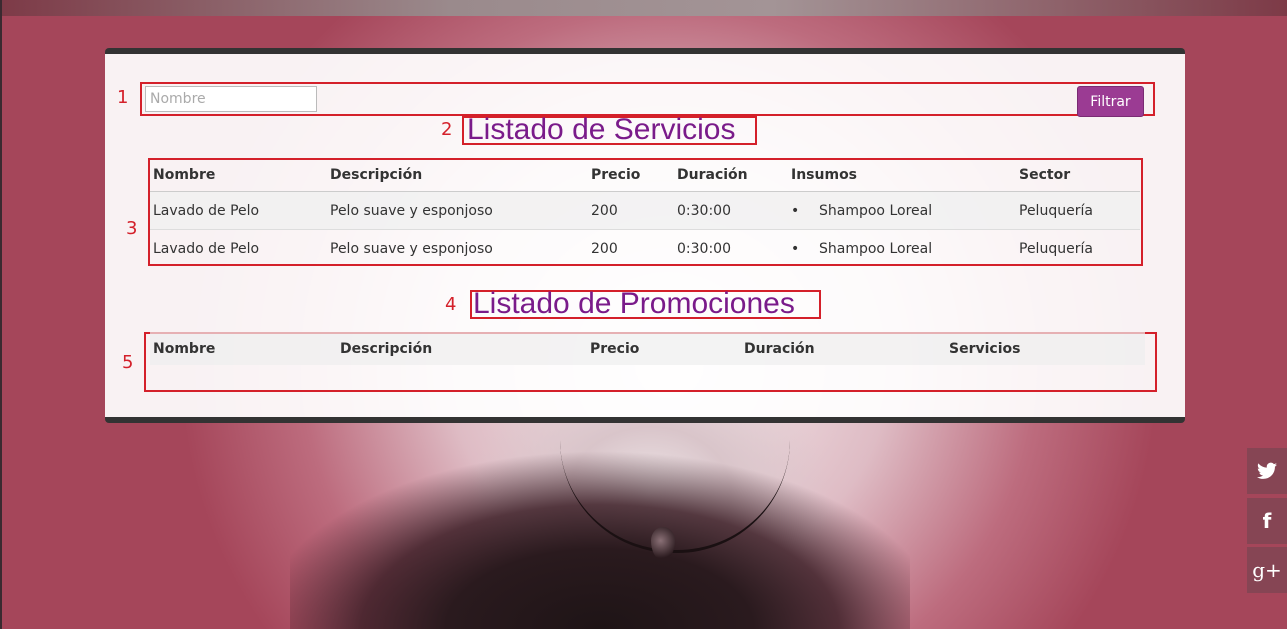 The height and width of the screenshot is (629, 1287). What do you see at coordinates (128, 362) in the screenshot?
I see `annotation-number-5: 5` at bounding box center [128, 362].